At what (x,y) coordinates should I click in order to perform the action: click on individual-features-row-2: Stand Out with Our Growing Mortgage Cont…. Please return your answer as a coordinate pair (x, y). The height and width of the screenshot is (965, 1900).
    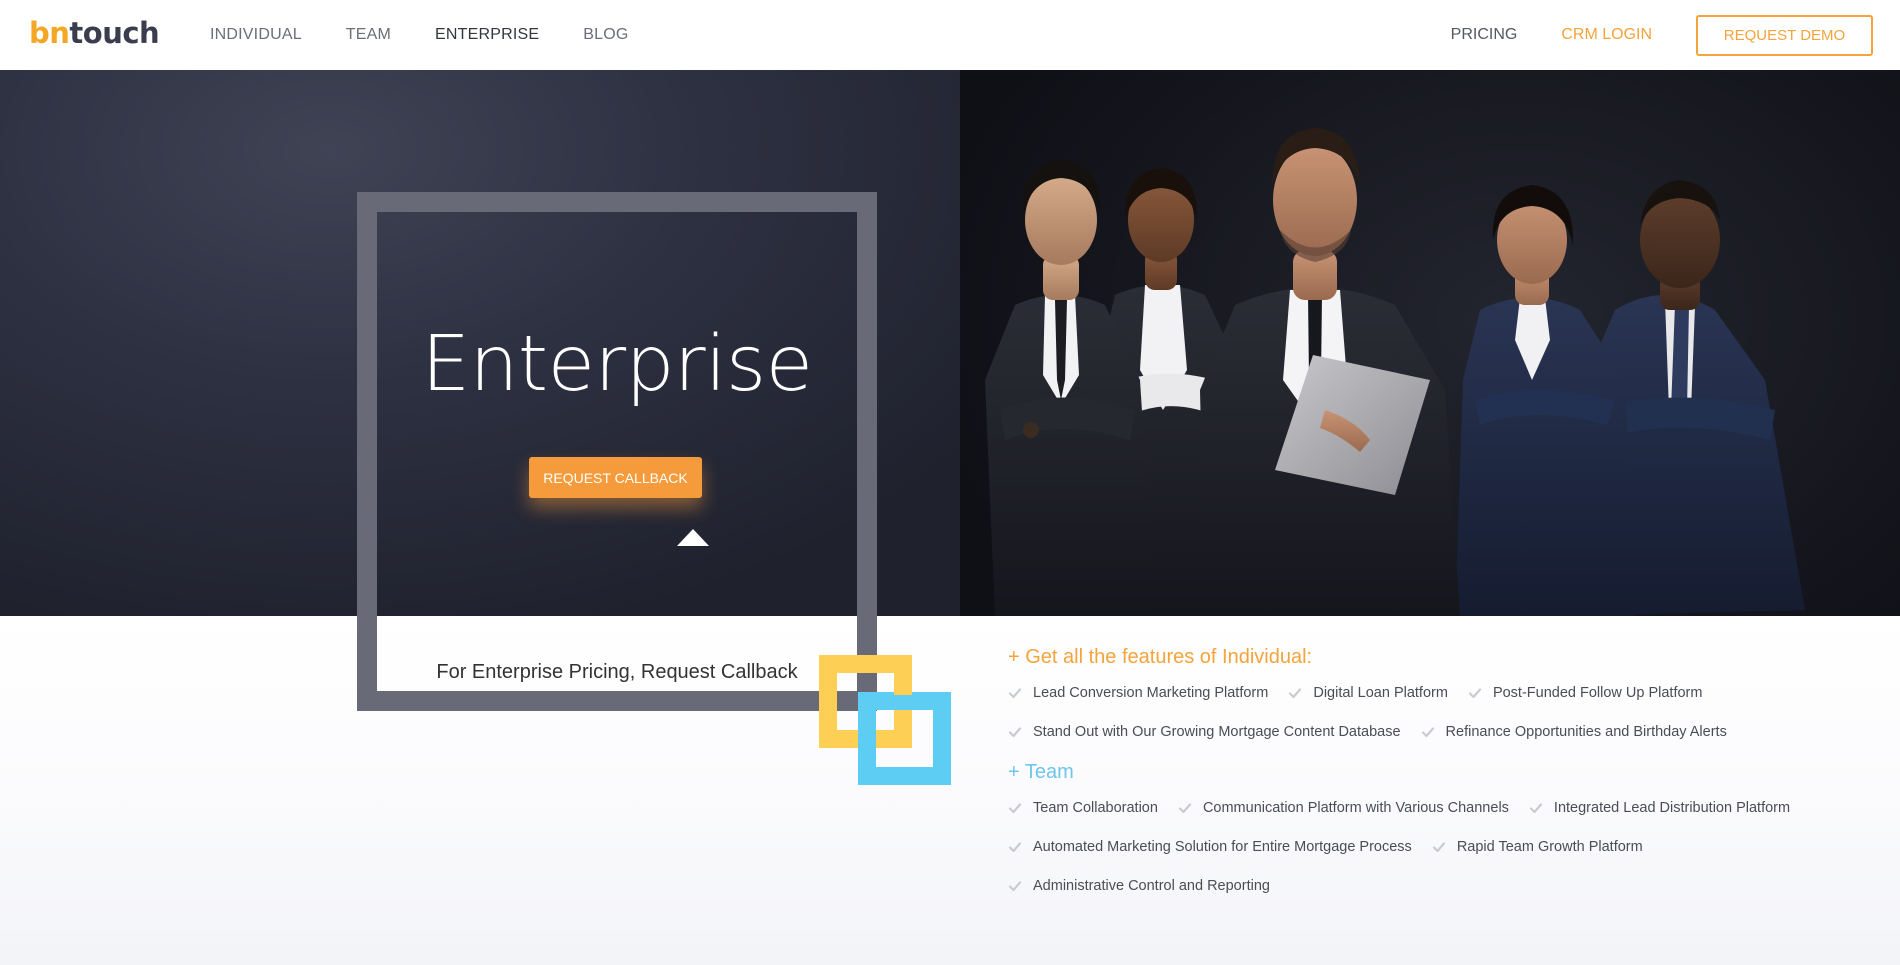
    Looking at the image, I should click on (1448, 732).